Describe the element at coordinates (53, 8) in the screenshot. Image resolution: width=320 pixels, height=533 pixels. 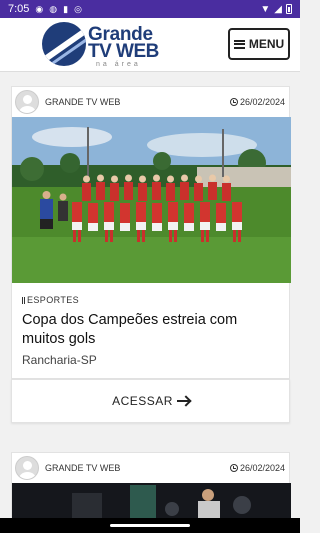
I see `vpn-icon: ◍` at that location.